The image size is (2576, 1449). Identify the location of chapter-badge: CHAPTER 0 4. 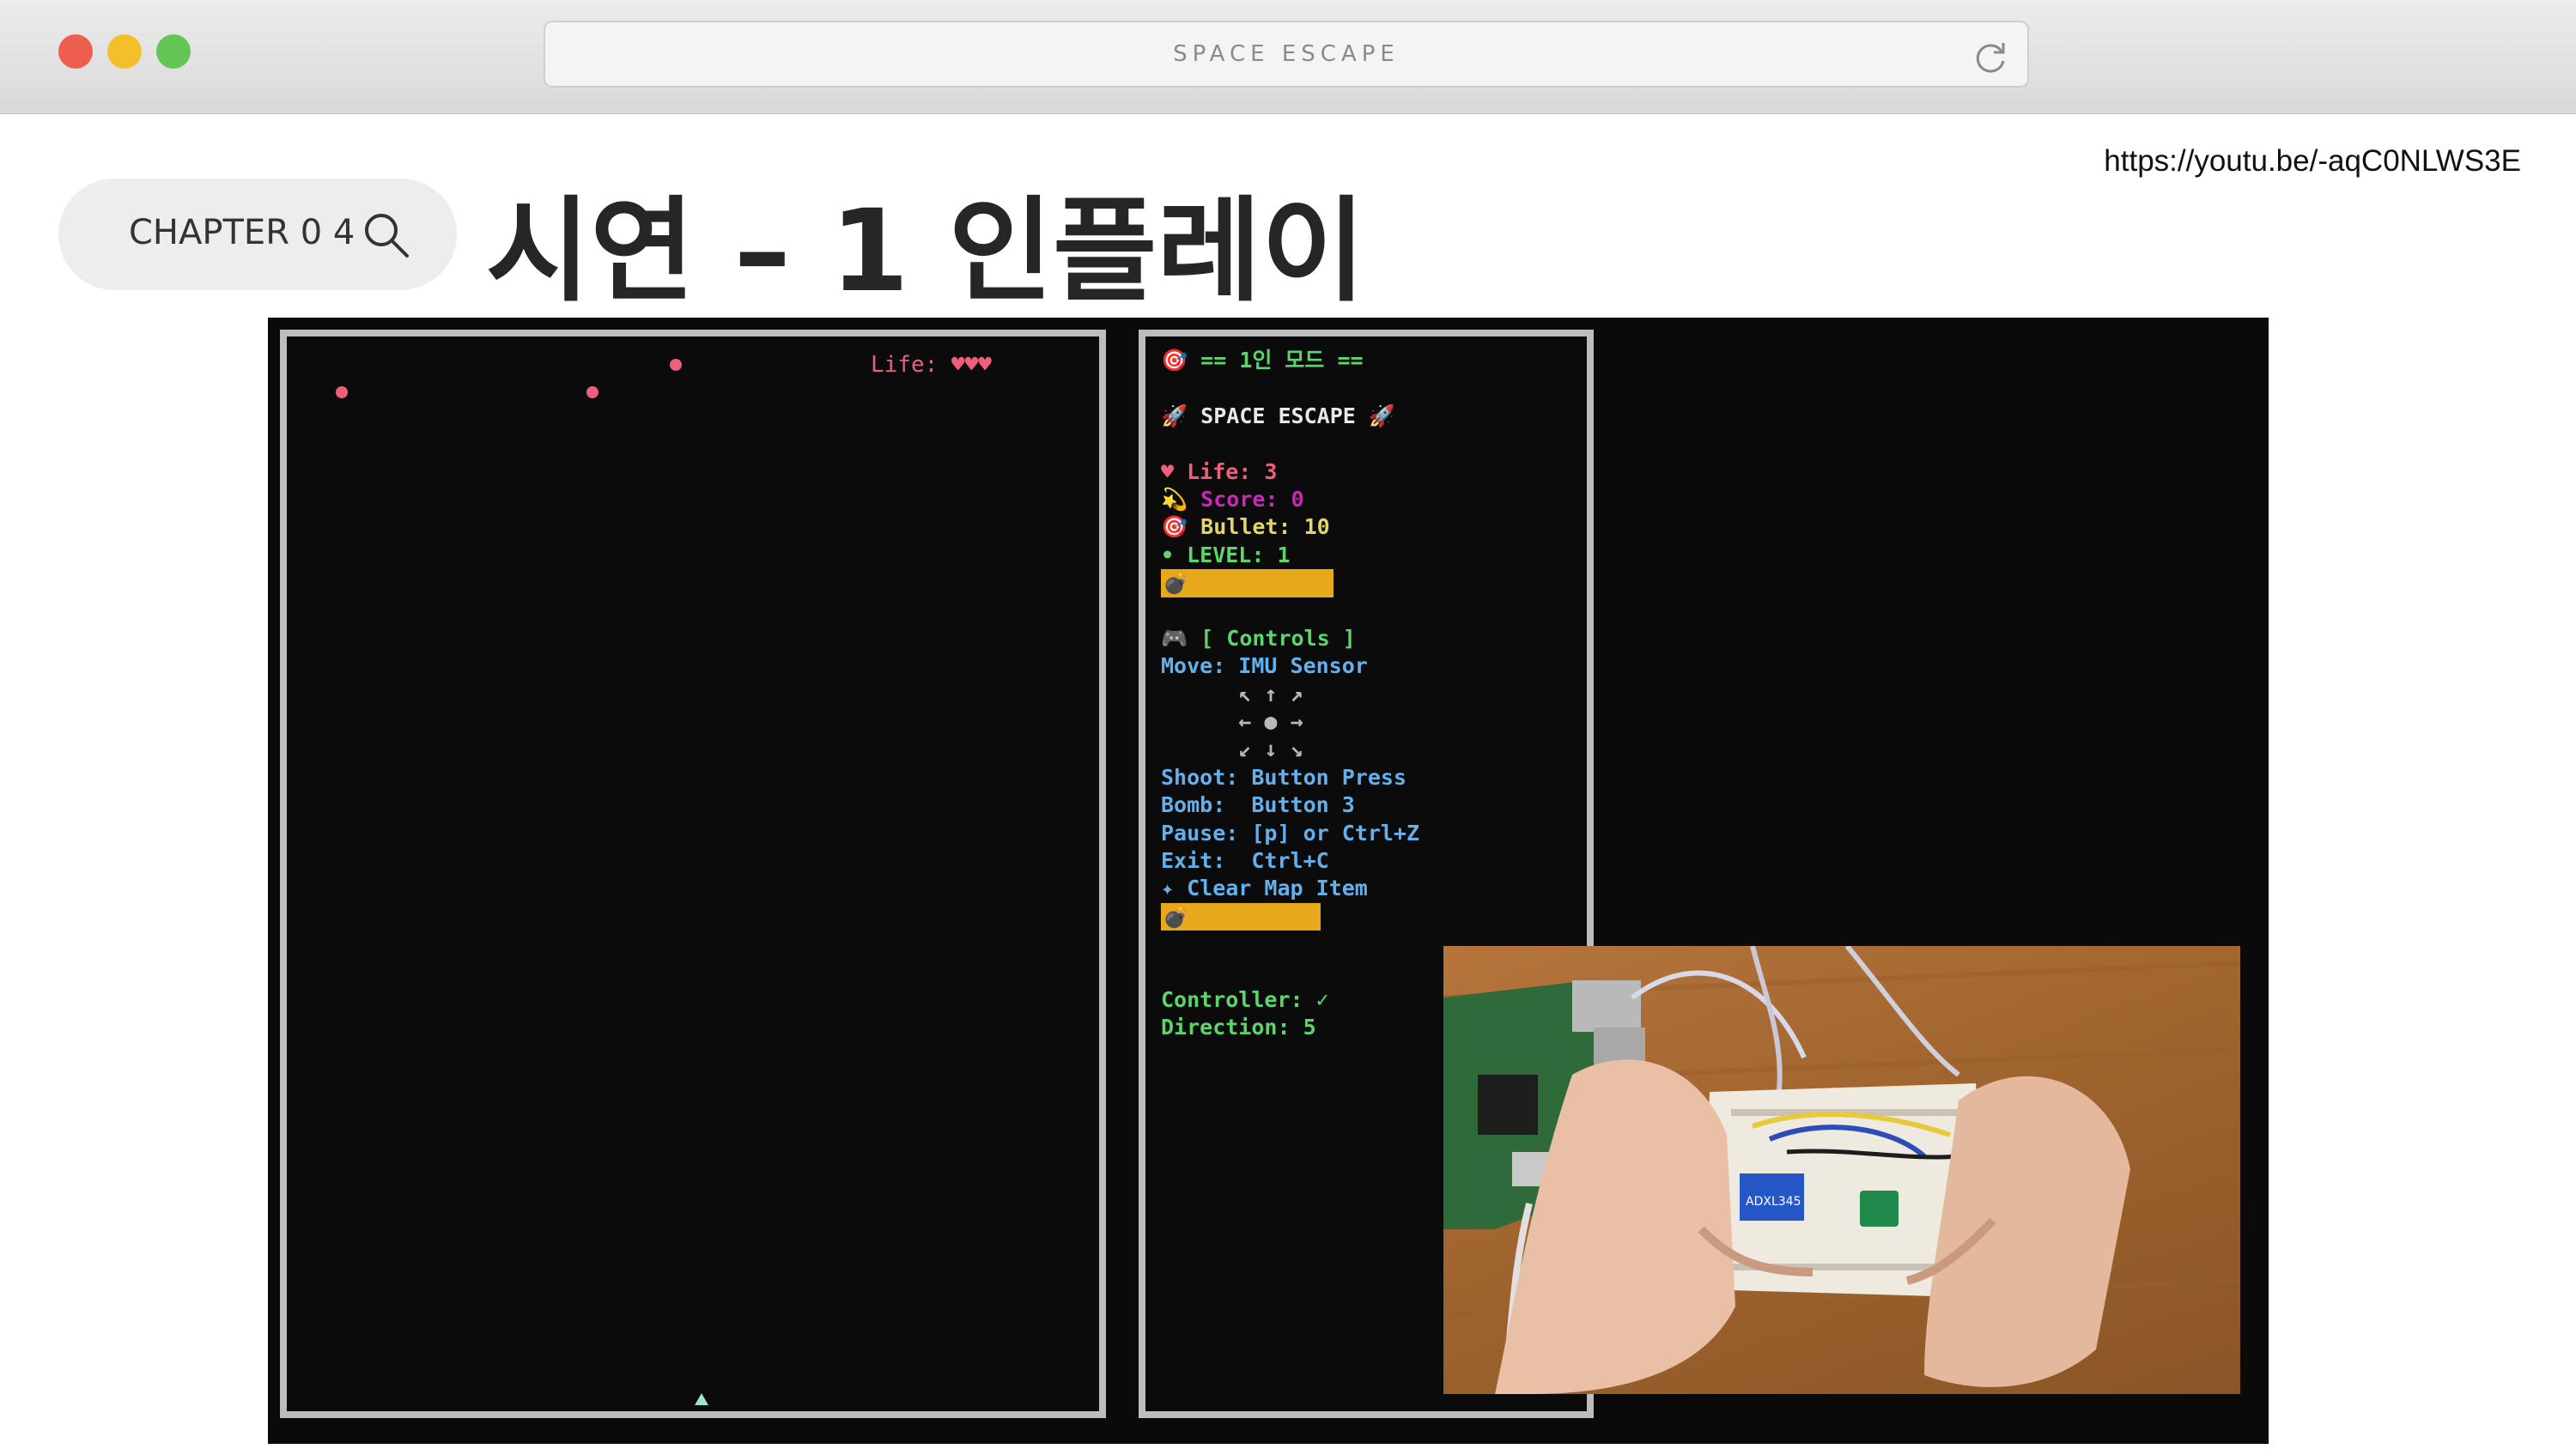
(258, 234).